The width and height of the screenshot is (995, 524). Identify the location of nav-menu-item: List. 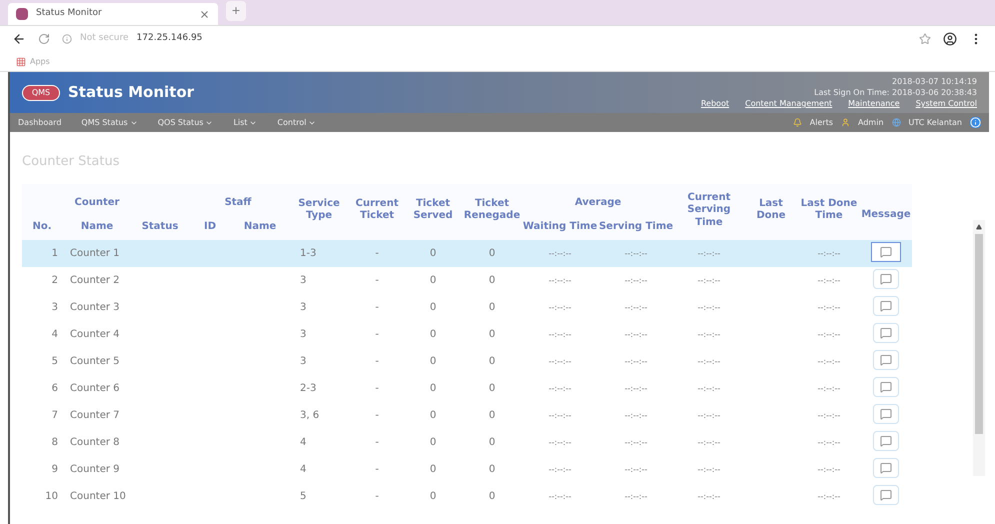
(245, 122).